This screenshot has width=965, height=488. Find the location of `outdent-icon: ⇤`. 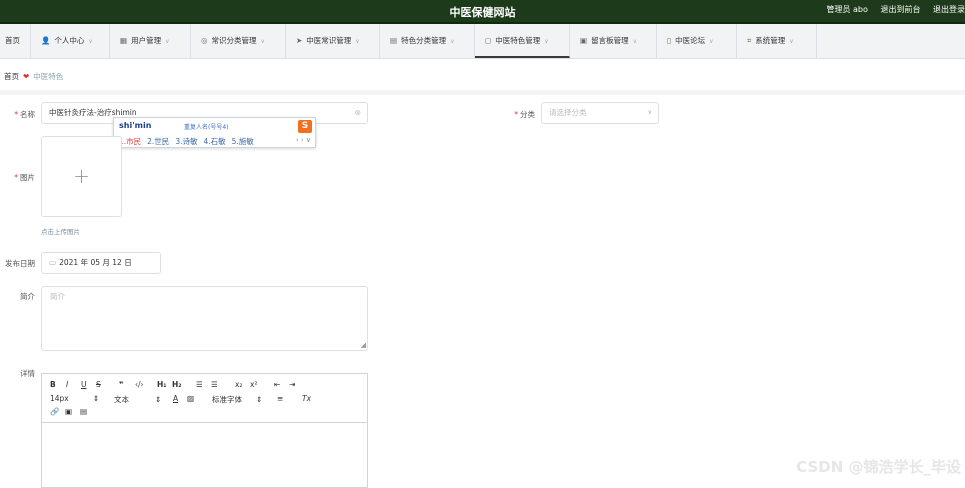

outdent-icon: ⇤ is located at coordinates (277, 384).